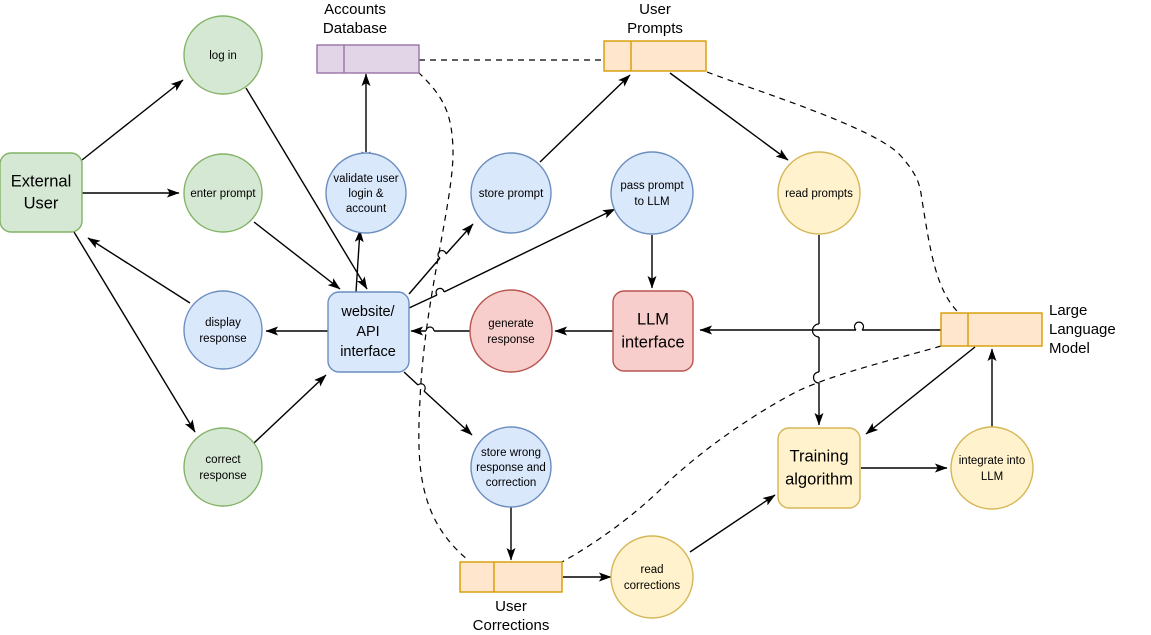 This screenshot has height=635, width=1151. I want to click on user-corrections-label-line1: User, so click(511, 606).